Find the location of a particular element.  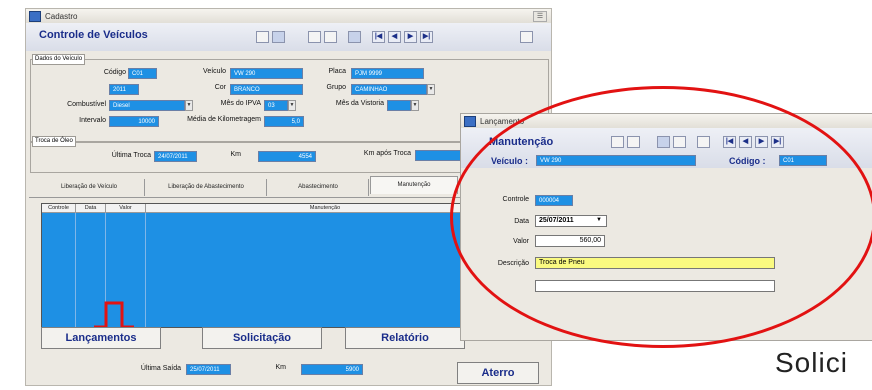

media-field: 5,0 is located at coordinates (284, 121).